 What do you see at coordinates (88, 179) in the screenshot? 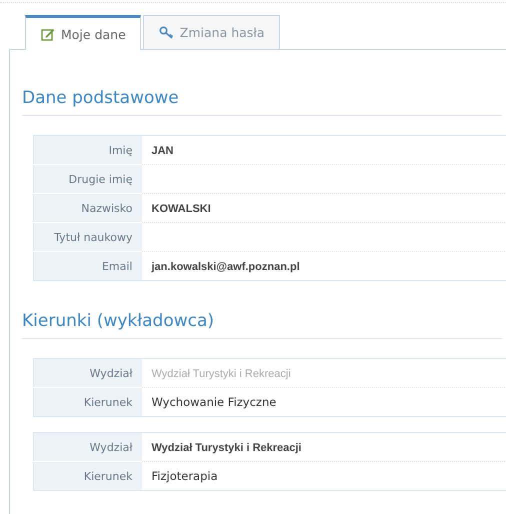
I see `field-label: Drugie imię` at bounding box center [88, 179].